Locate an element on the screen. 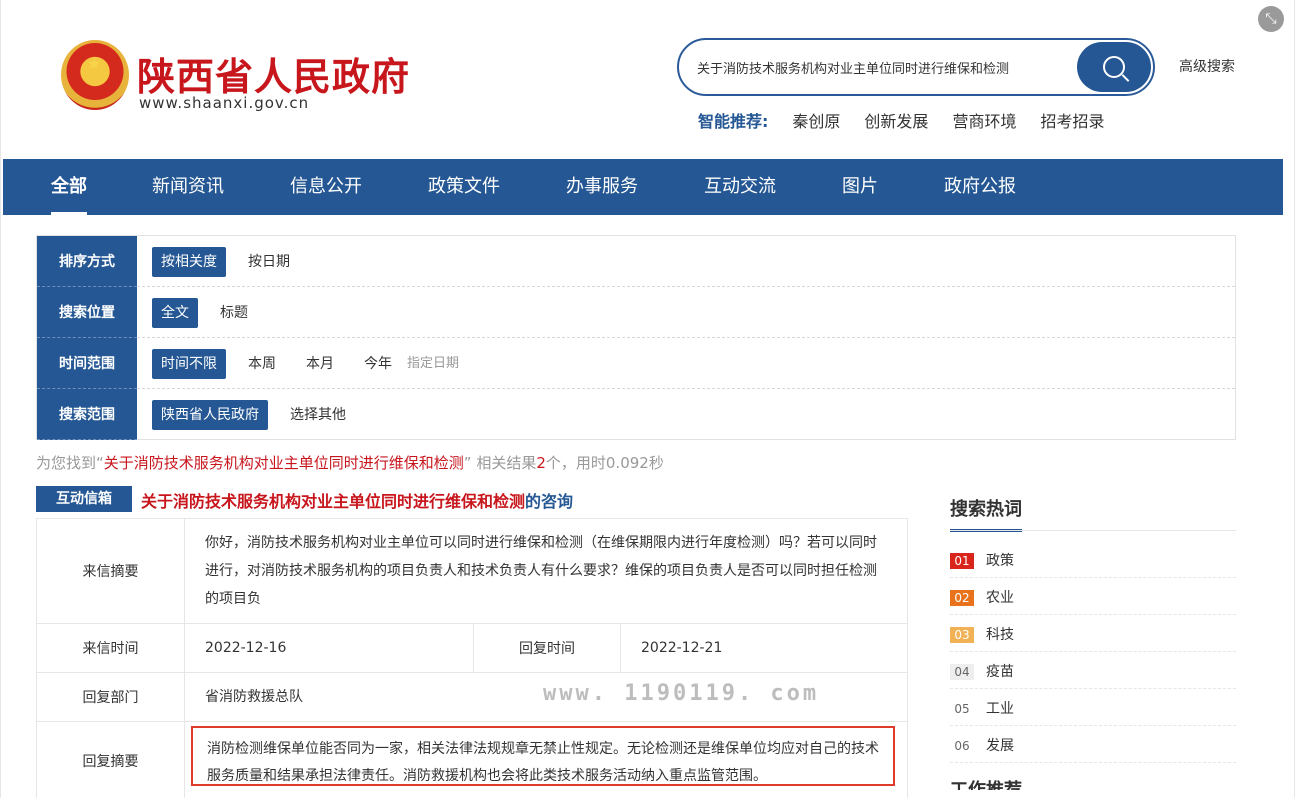 The width and height of the screenshot is (1295, 798). filter-label: 时间范围 is located at coordinates (87, 363).